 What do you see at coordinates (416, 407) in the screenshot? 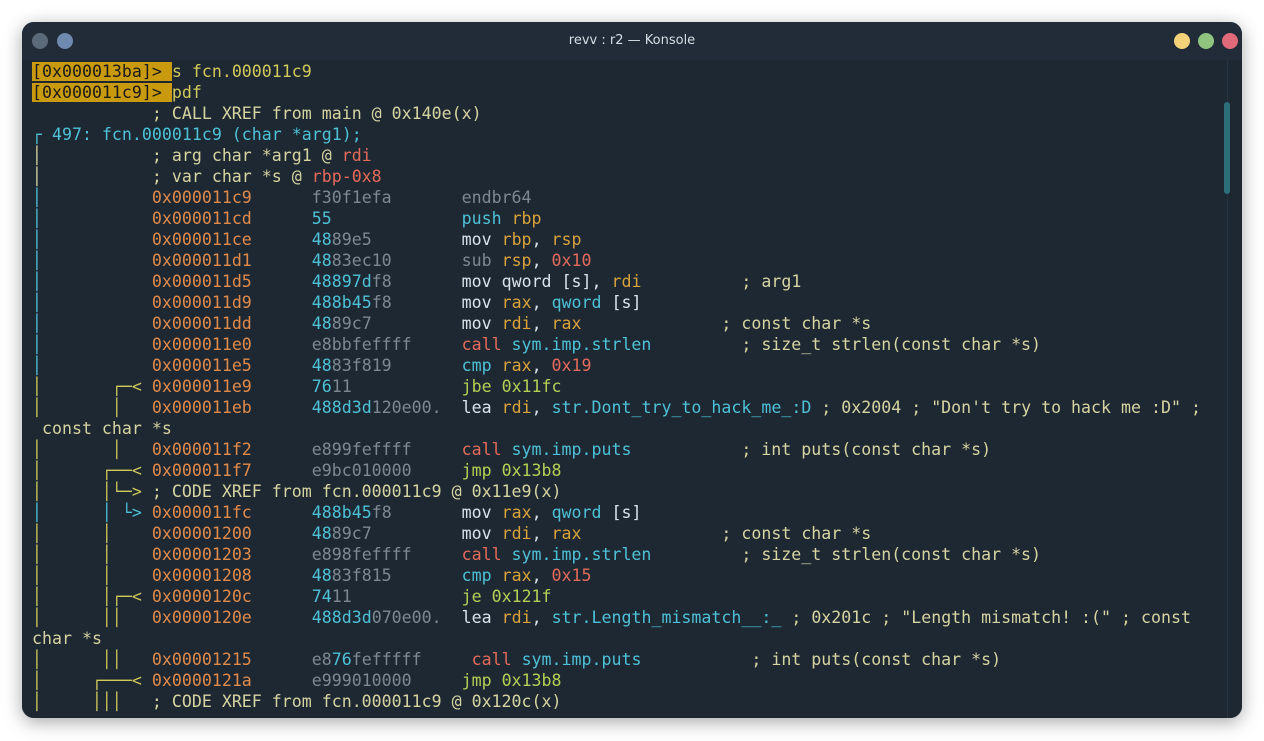
I see `terminal-text: 120e00.` at bounding box center [416, 407].